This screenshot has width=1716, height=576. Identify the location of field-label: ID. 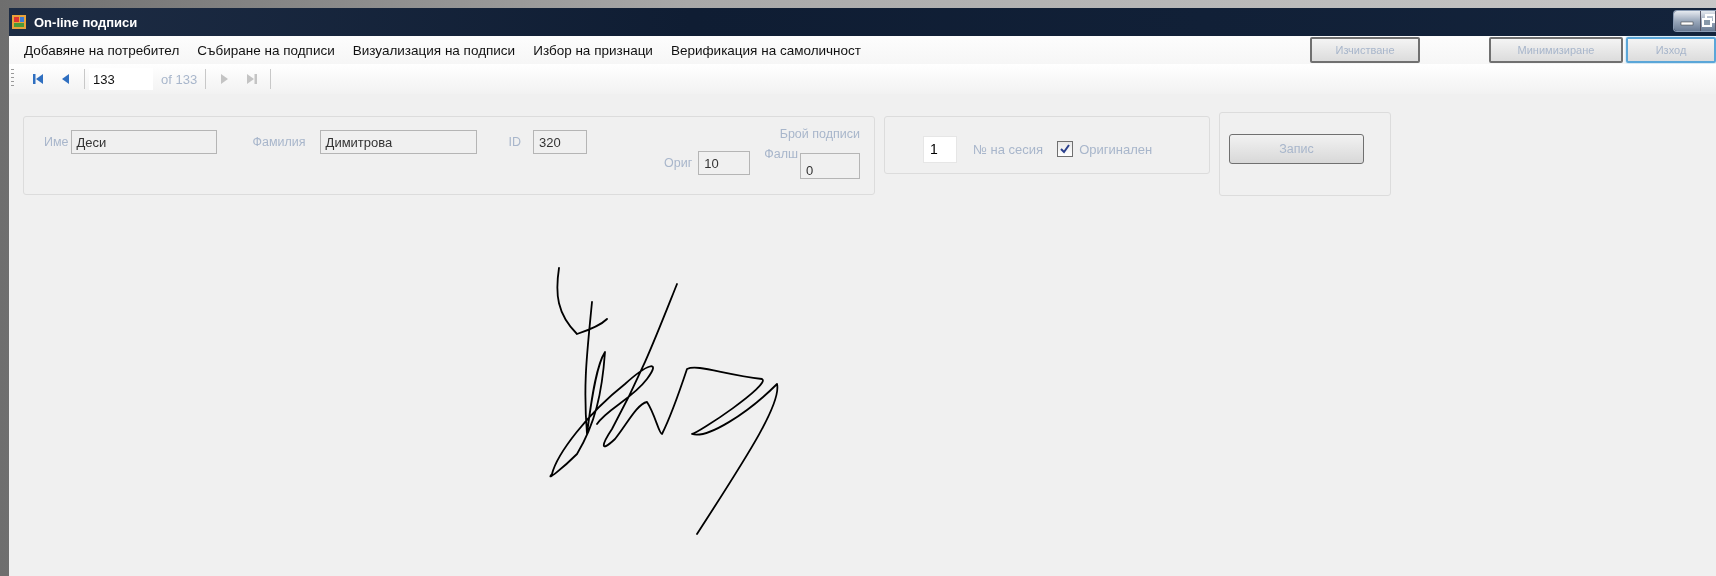
(515, 142).